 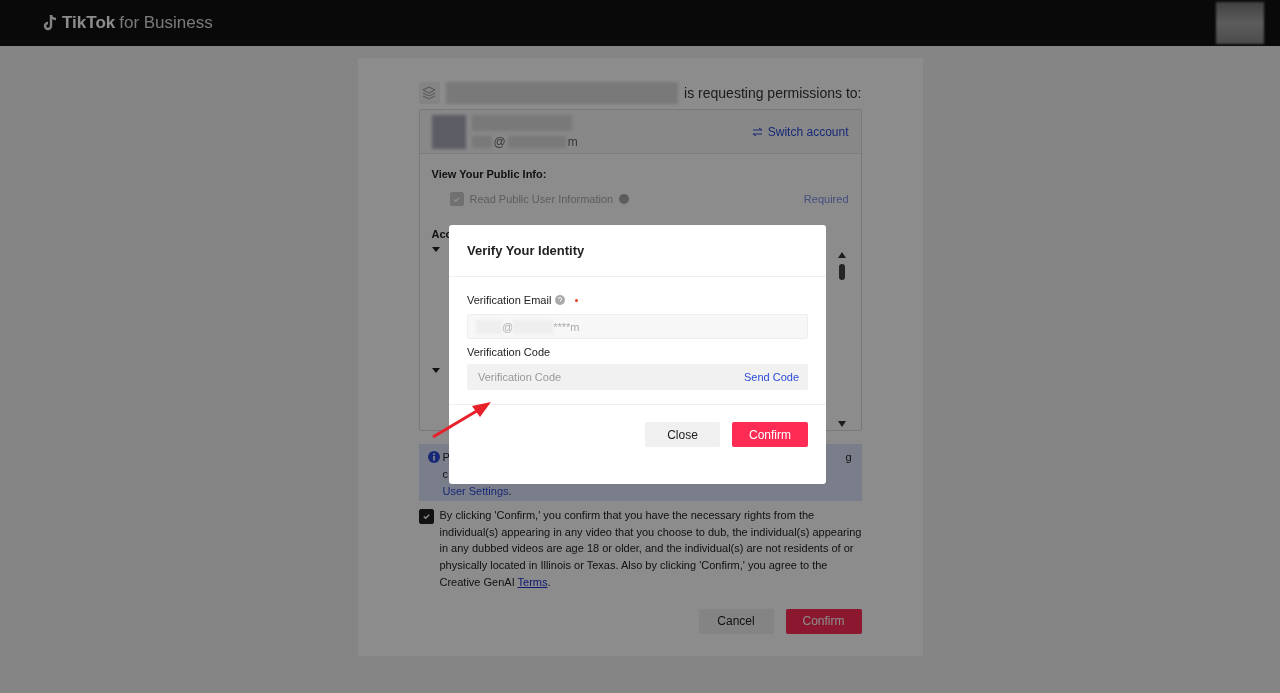 I want to click on swap-icon, so click(x=757, y=131).